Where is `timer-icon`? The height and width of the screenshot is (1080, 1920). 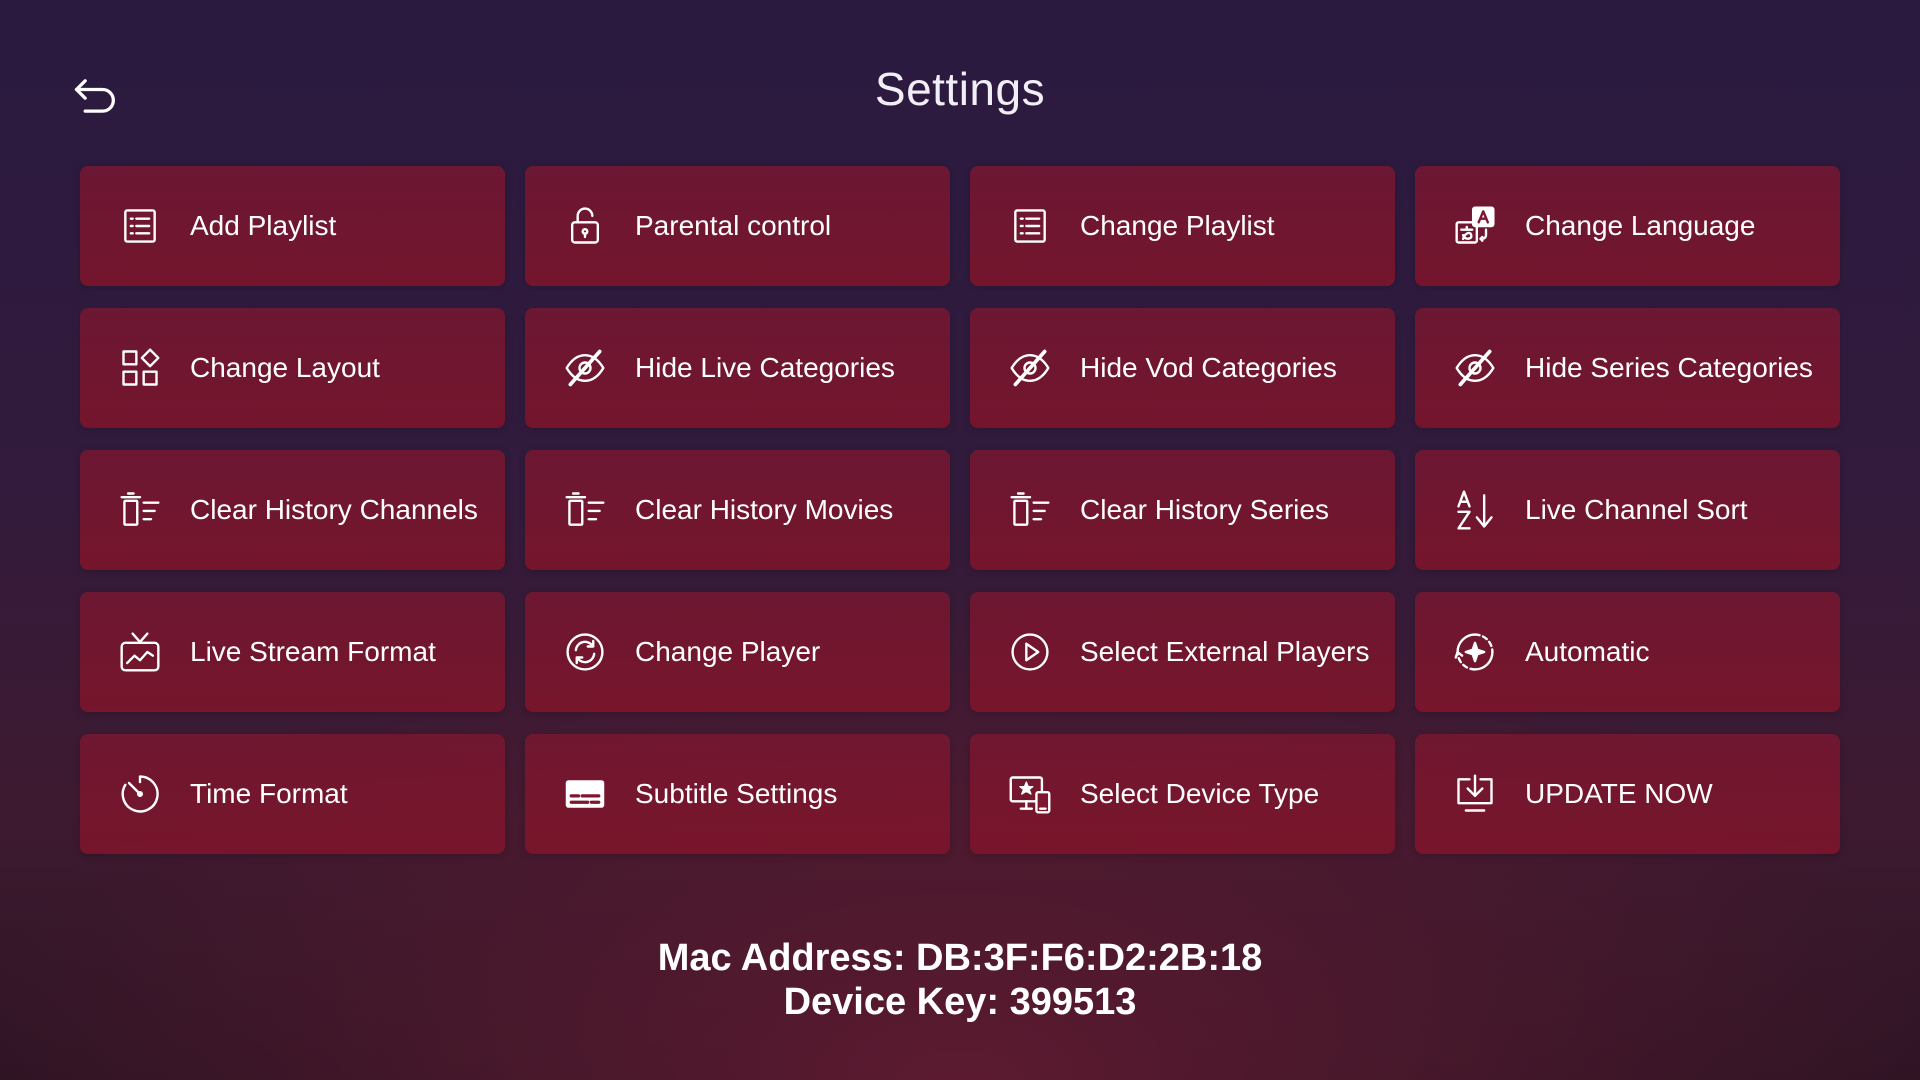
timer-icon is located at coordinates (140, 794).